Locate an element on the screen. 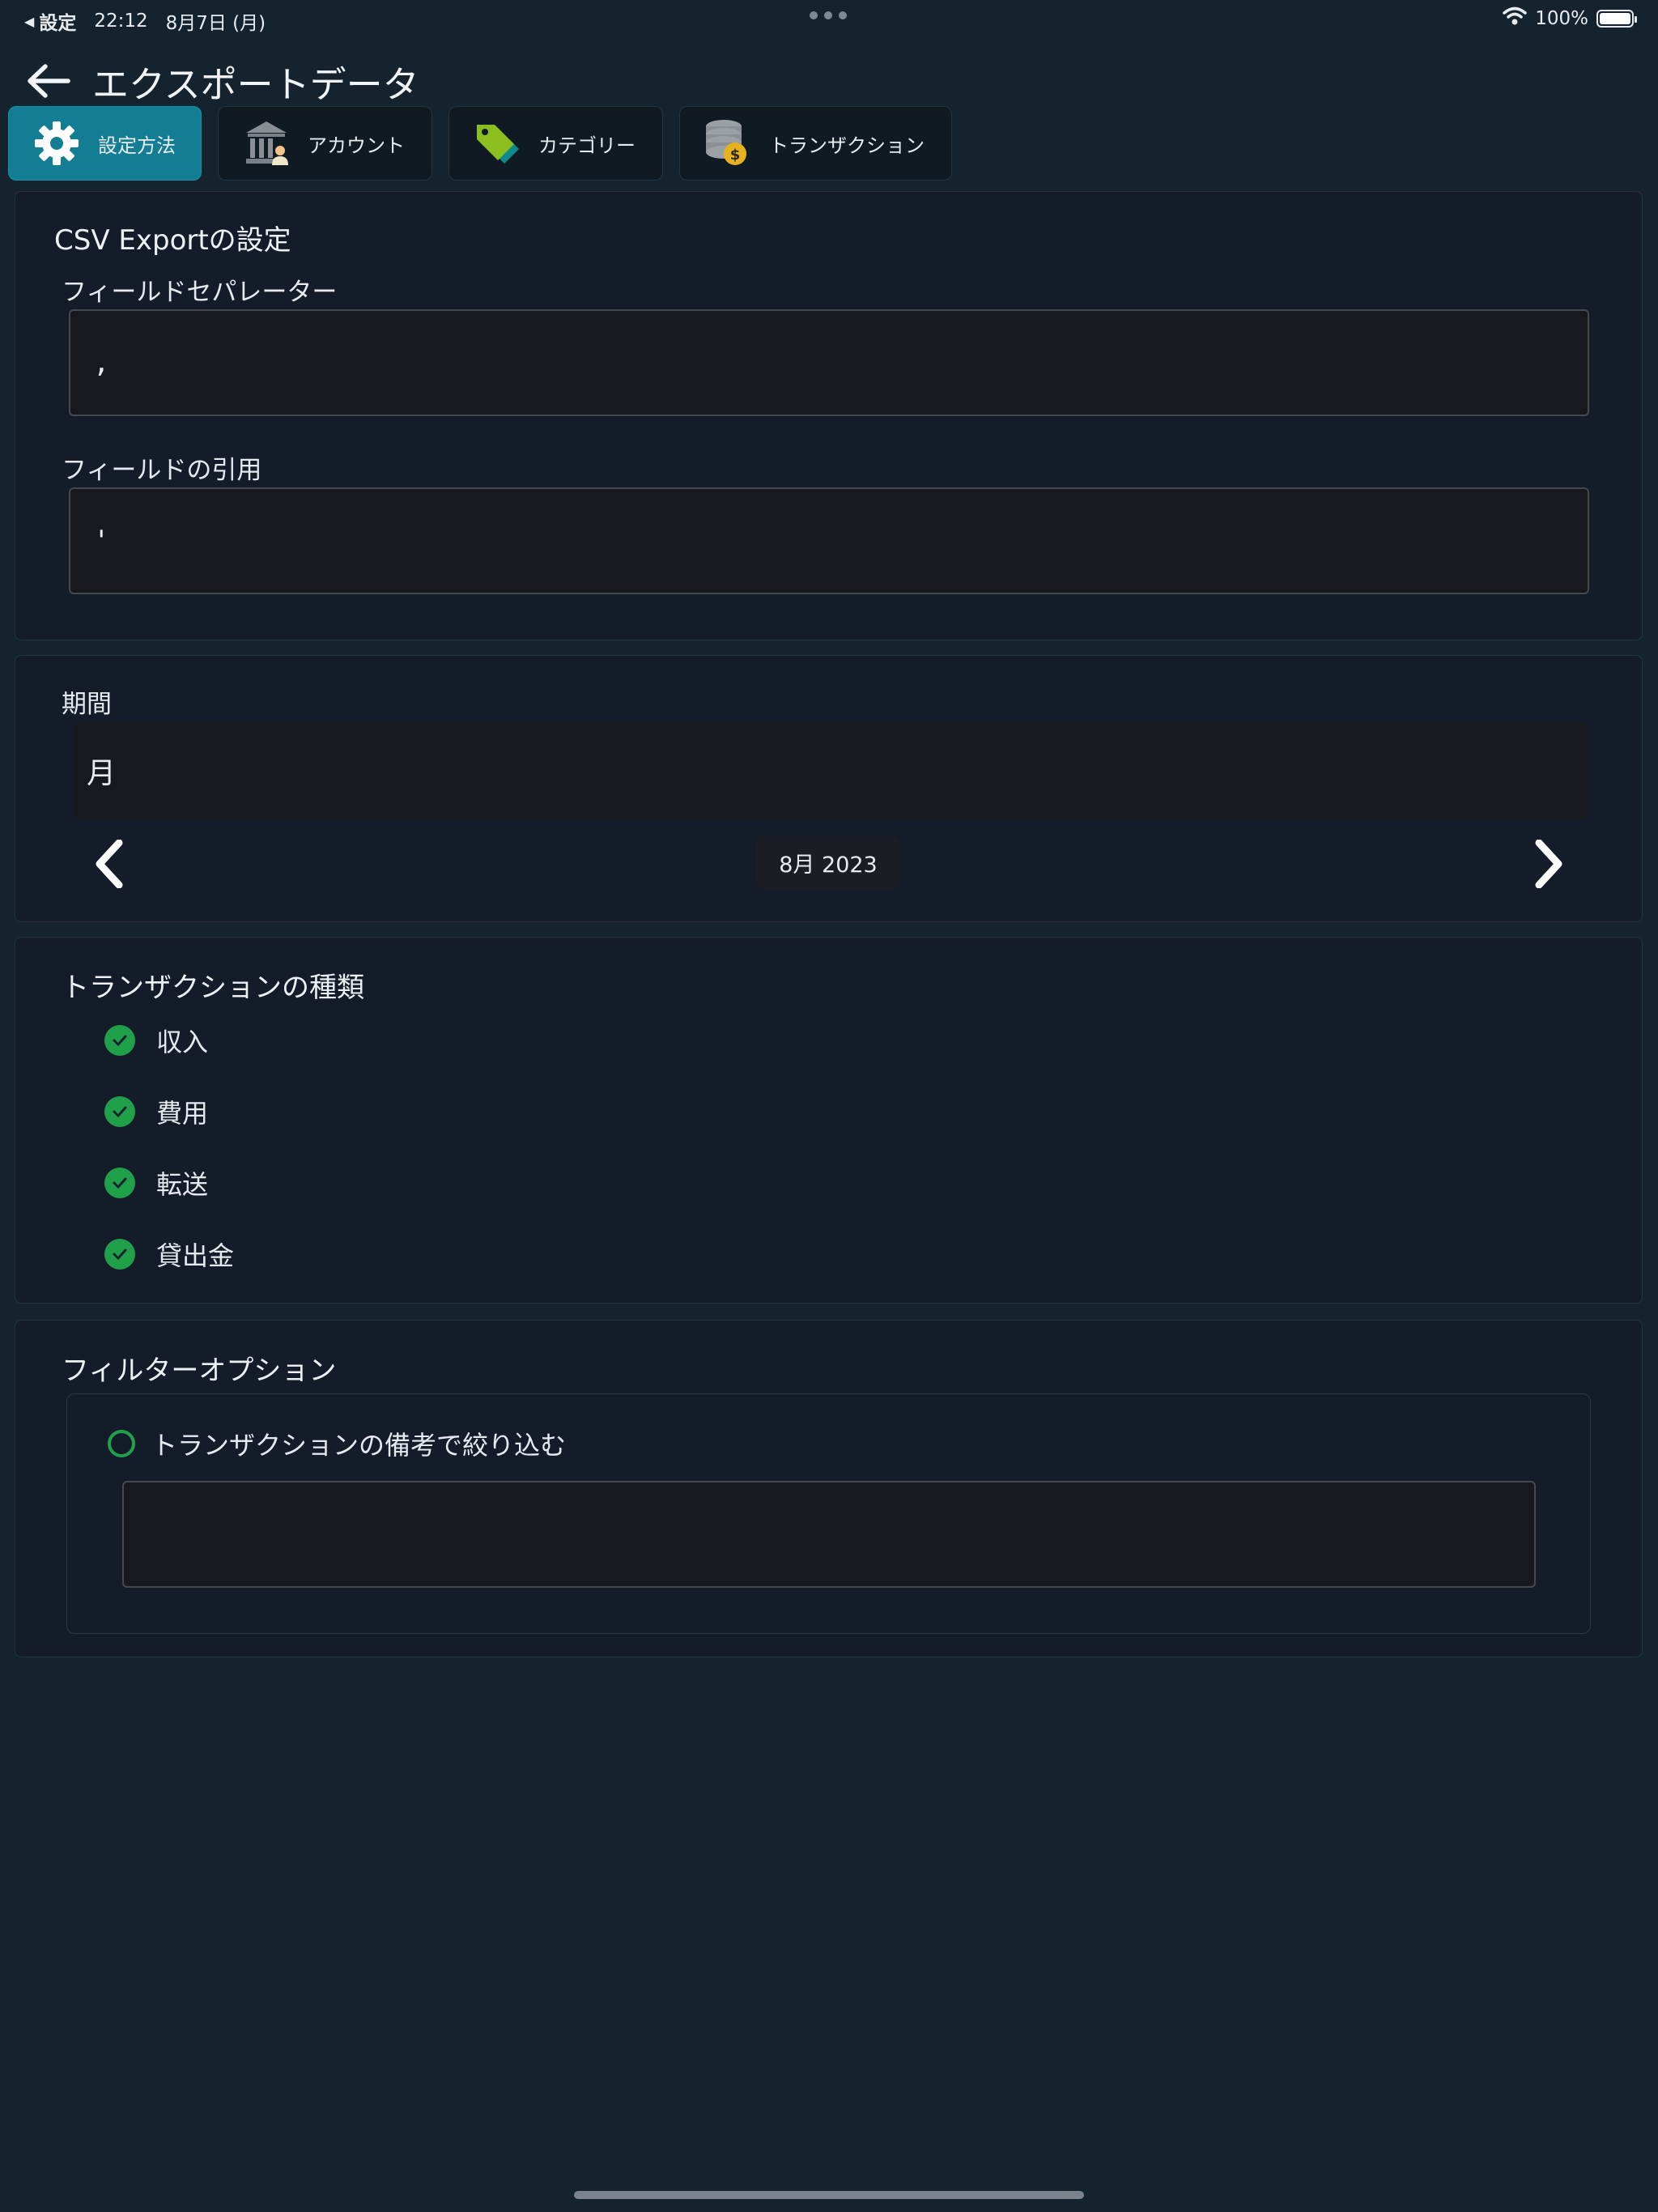  tag-icon is located at coordinates (497, 143).